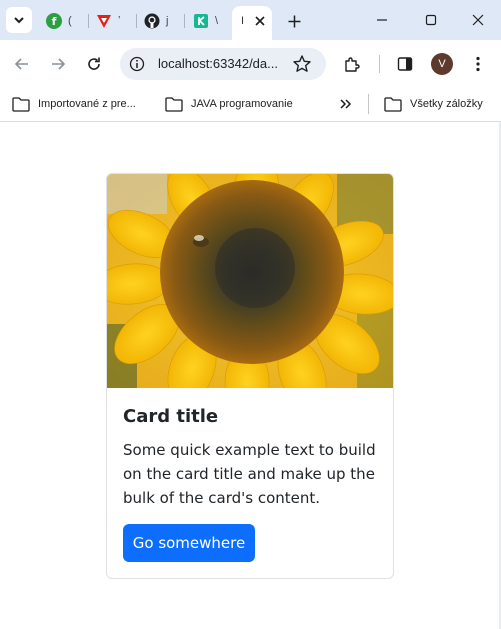 The image size is (501, 629). I want to click on all-bookmarks-label: Všetky záložky, so click(446, 104).